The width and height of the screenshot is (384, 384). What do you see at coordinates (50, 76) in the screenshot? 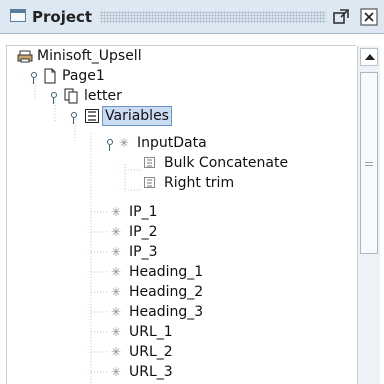
I see `page-icon` at bounding box center [50, 76].